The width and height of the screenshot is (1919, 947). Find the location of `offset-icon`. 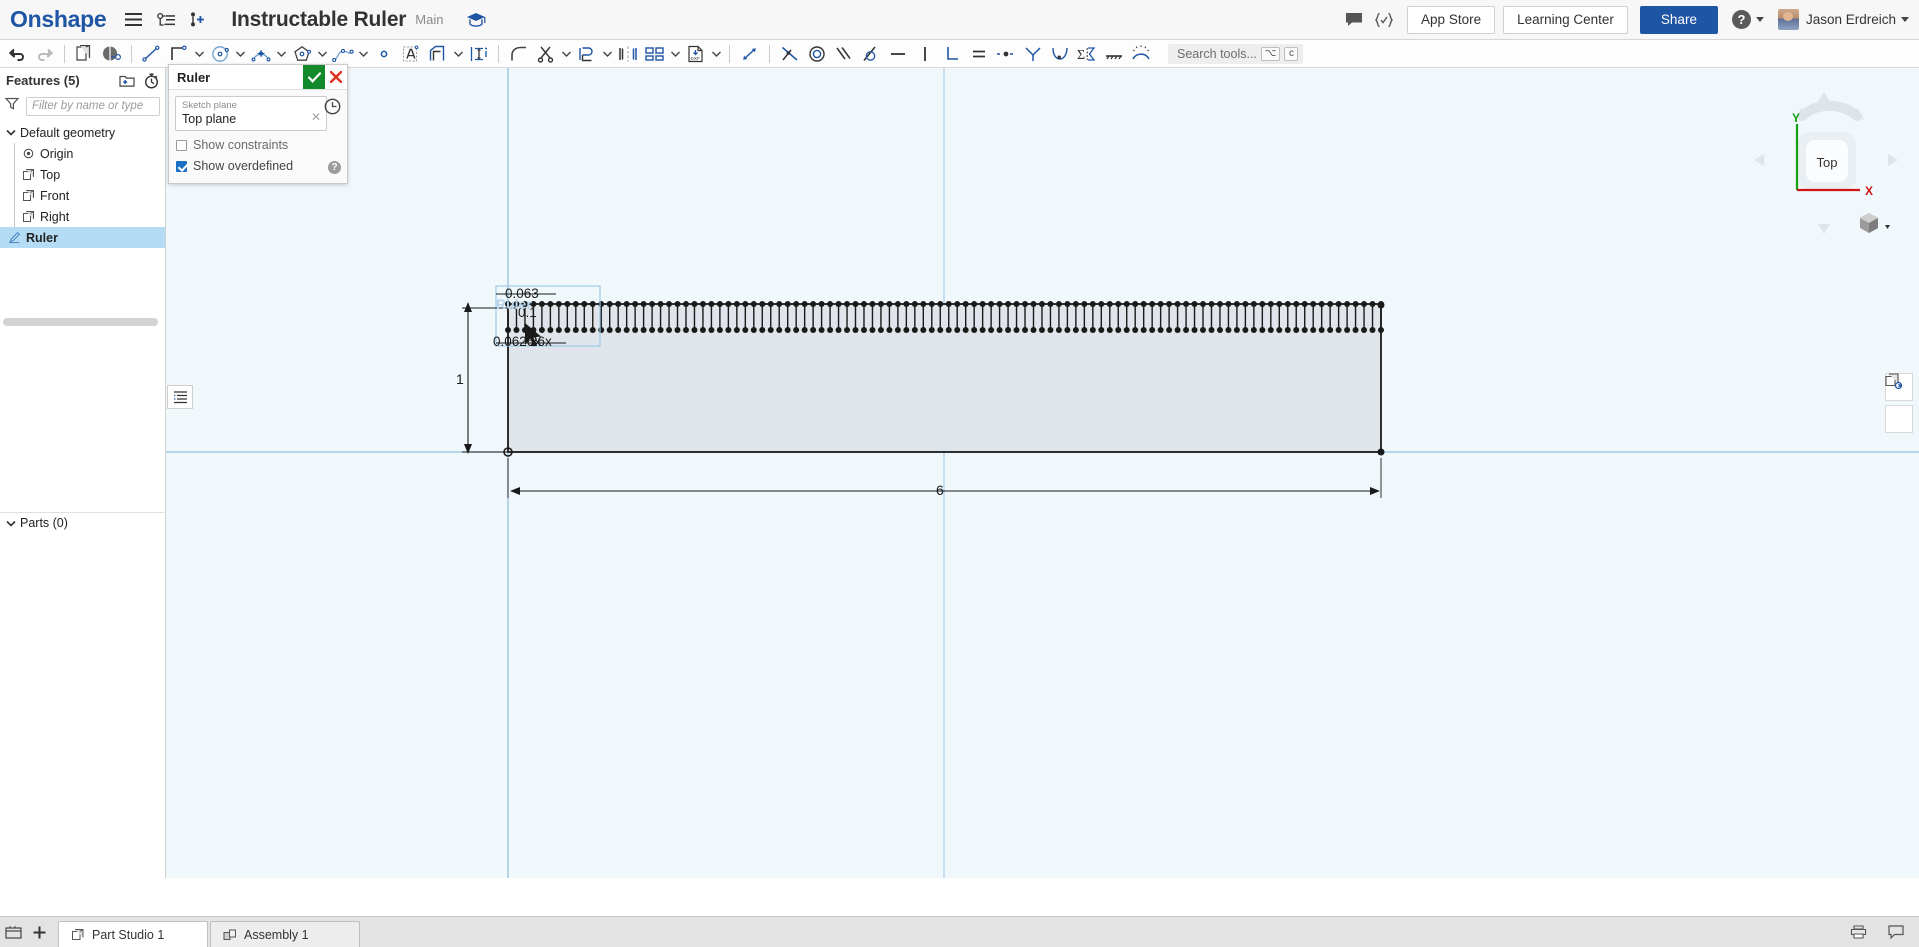

offset-icon is located at coordinates (437, 54).